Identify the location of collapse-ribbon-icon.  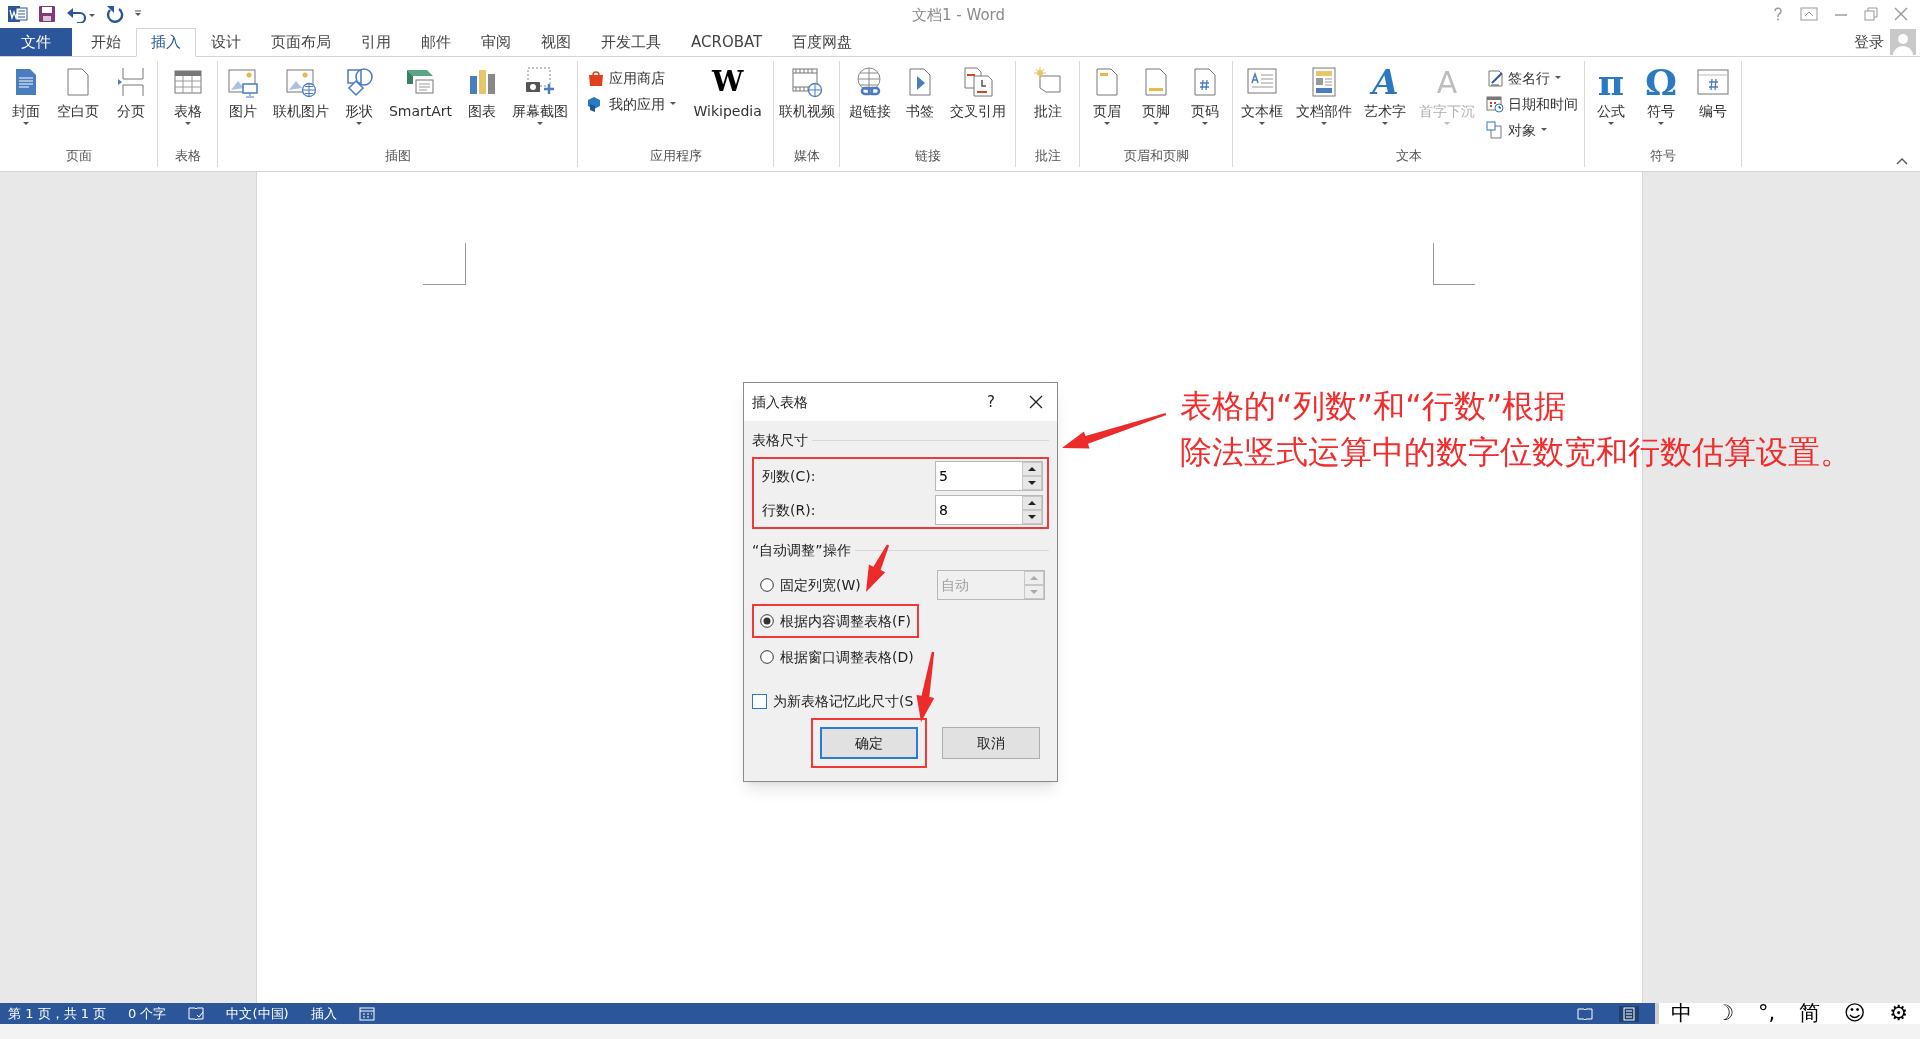
(1902, 161).